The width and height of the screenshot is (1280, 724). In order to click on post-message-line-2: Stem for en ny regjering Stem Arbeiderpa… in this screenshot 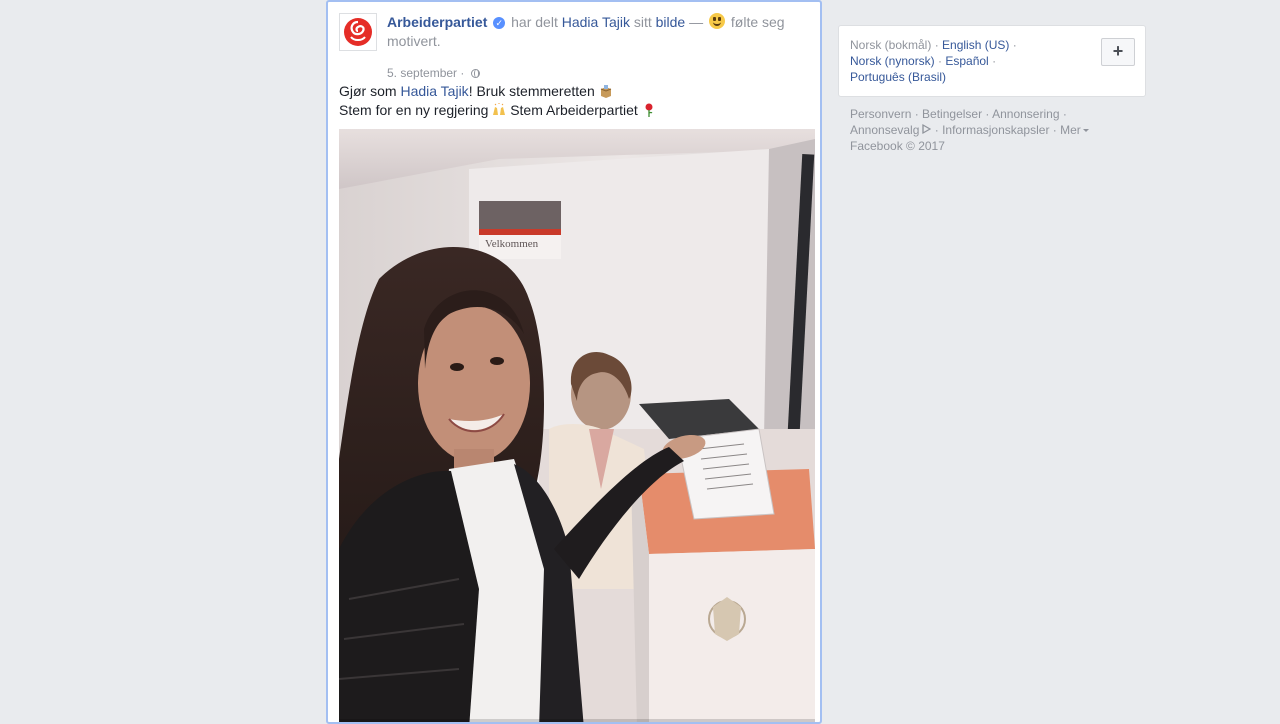, I will do `click(574, 110)`.